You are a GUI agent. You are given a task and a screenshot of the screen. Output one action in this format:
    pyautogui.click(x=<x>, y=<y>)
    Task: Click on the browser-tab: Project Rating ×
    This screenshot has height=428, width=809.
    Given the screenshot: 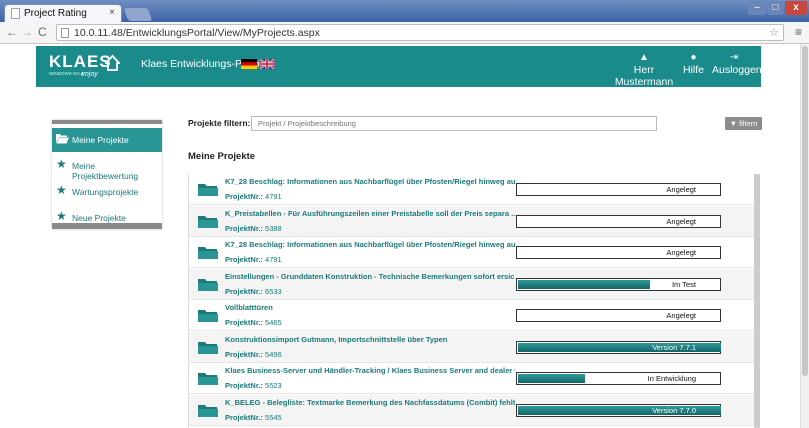 What is the action you would take?
    pyautogui.click(x=63, y=13)
    